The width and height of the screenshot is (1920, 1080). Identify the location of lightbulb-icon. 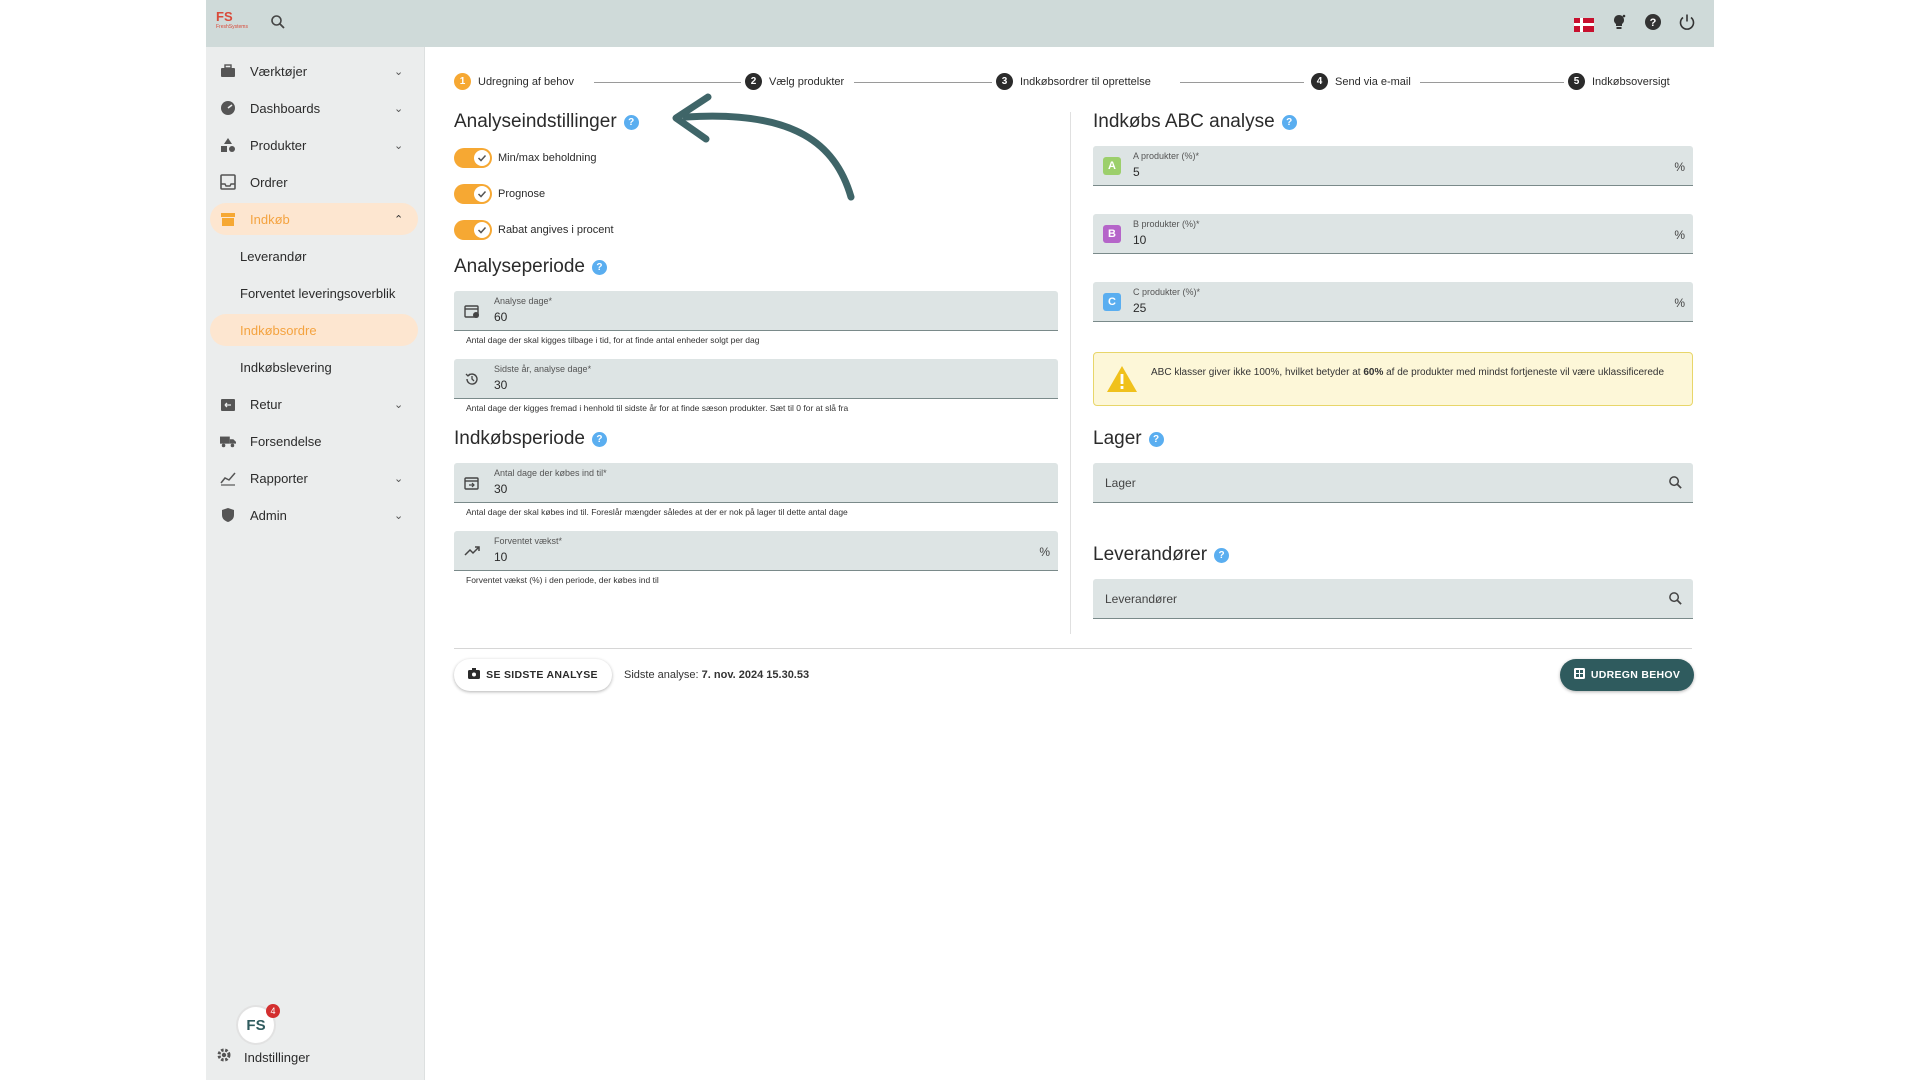
(1619, 24).